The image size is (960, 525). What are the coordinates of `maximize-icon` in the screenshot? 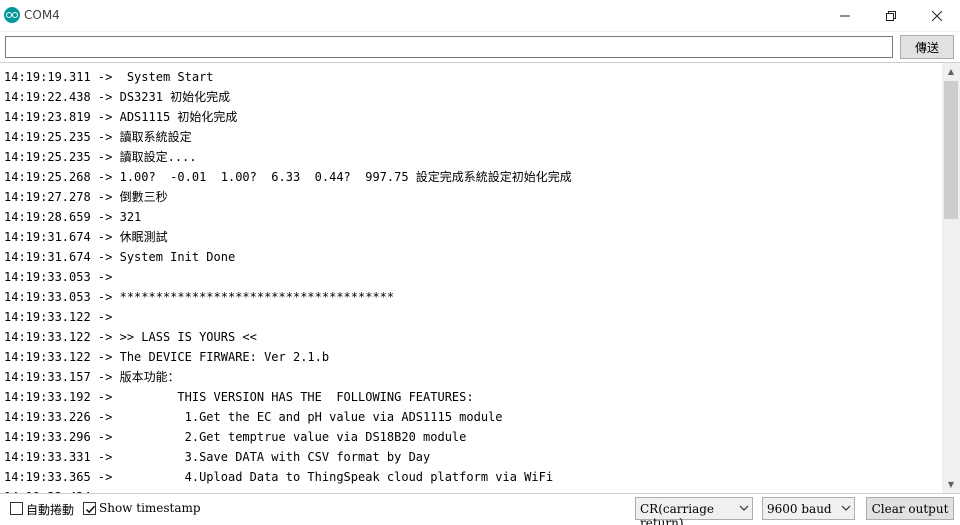 It's located at (891, 16).